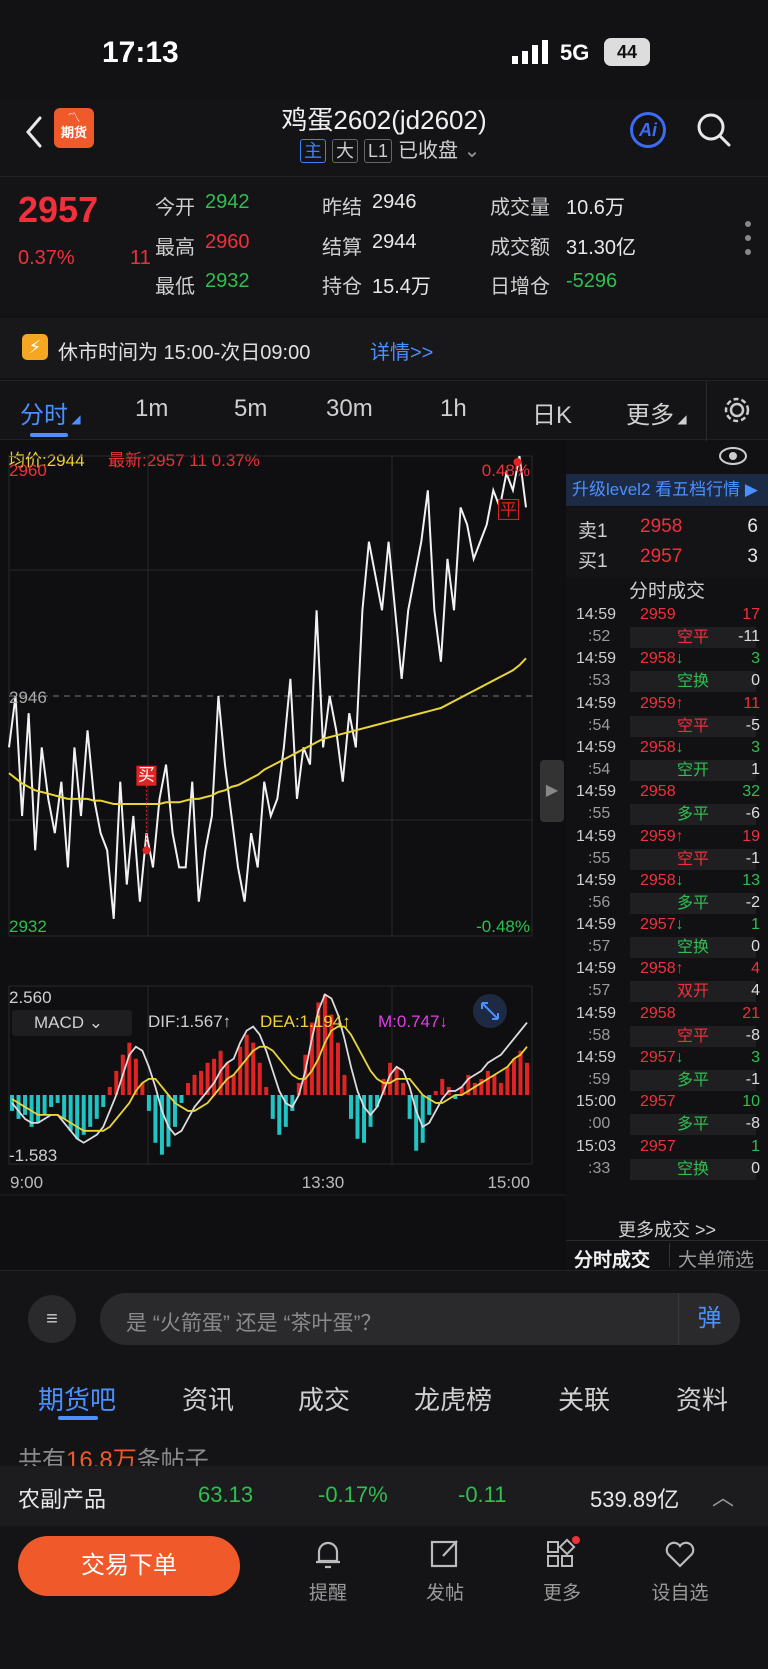 The image size is (768, 1669). What do you see at coordinates (44, 415) in the screenshot?
I see `tab-intraday-label: 分时` at bounding box center [44, 415].